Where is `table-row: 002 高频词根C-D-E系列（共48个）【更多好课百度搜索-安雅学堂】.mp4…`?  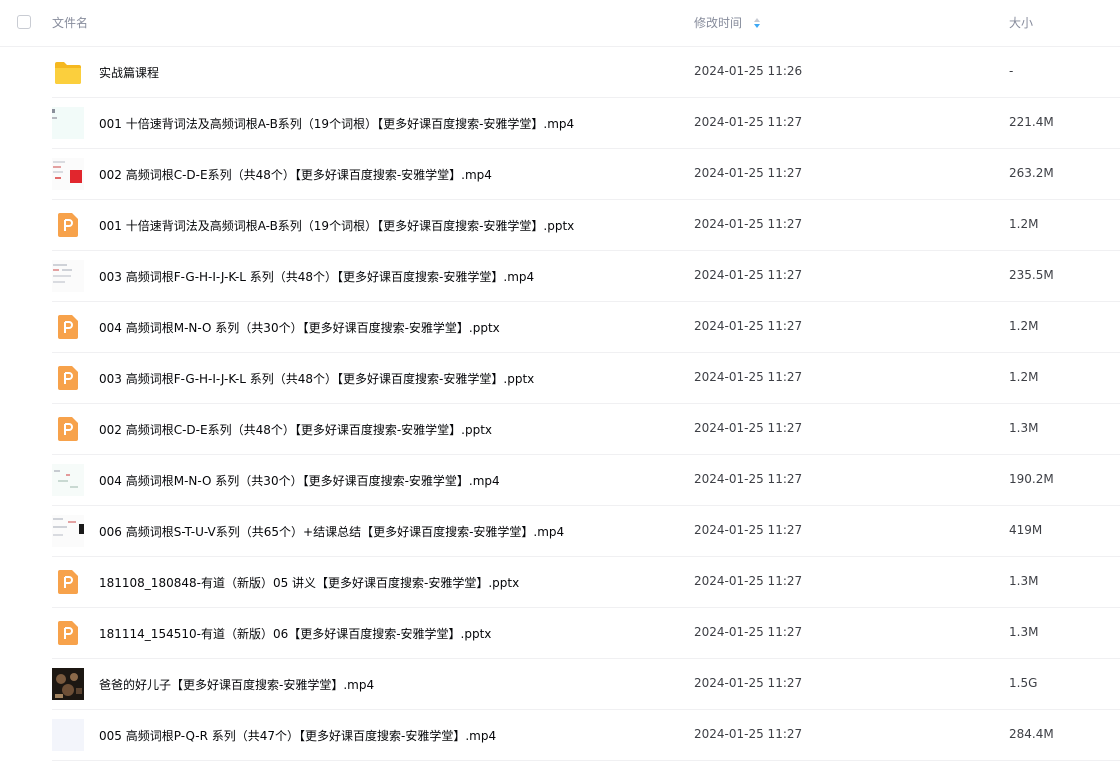 table-row: 002 高频词根C-D-E系列（共48个）【更多好课百度搜索-安雅学堂】.mp4… is located at coordinates (586, 174).